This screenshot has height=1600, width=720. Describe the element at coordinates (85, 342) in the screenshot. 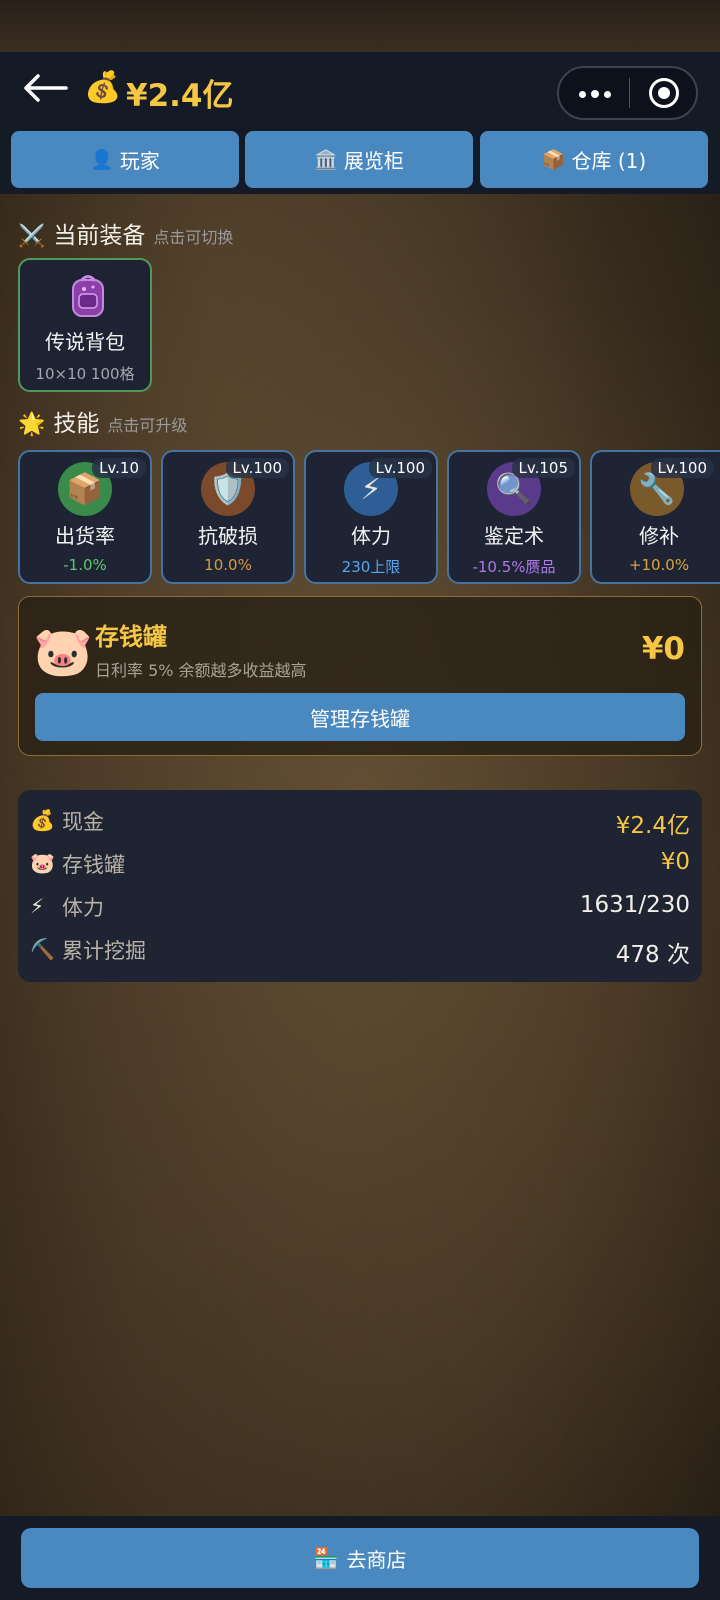

I see `equipment-name: 传说背包` at that location.